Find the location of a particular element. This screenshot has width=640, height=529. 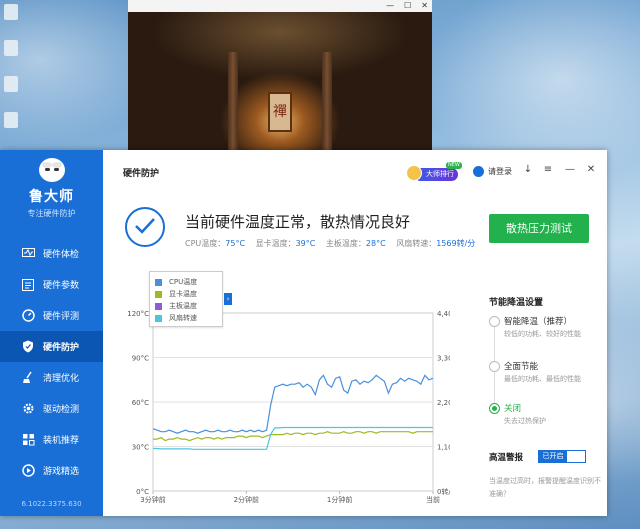

board-temp-label: 主板温度： is located at coordinates (345, 243).